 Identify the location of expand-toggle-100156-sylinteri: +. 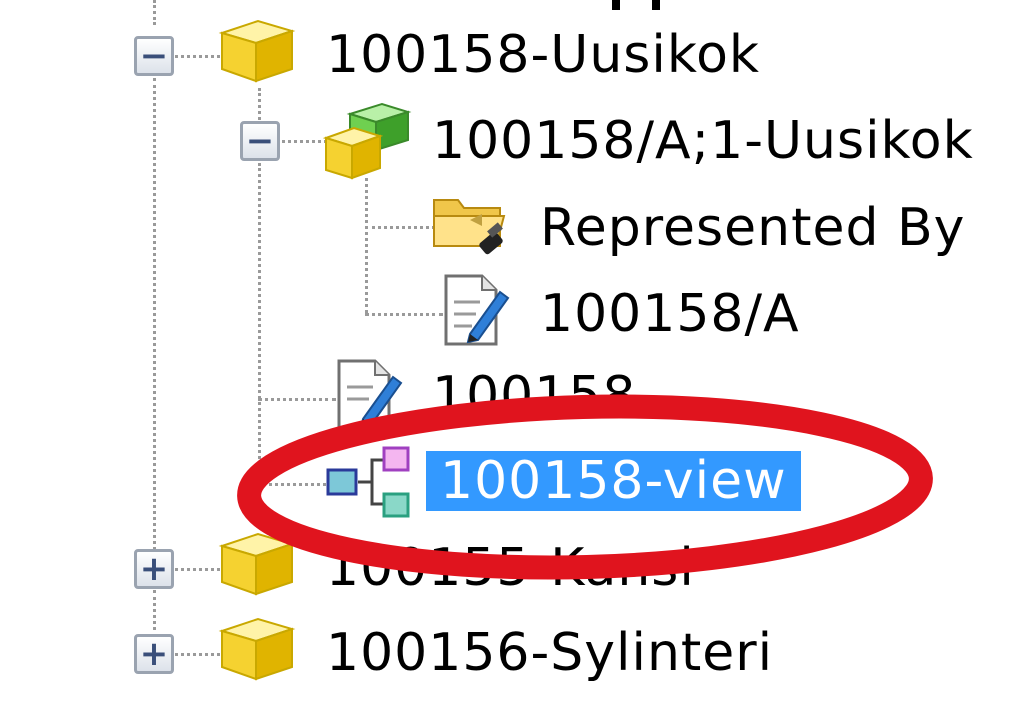
(154, 654).